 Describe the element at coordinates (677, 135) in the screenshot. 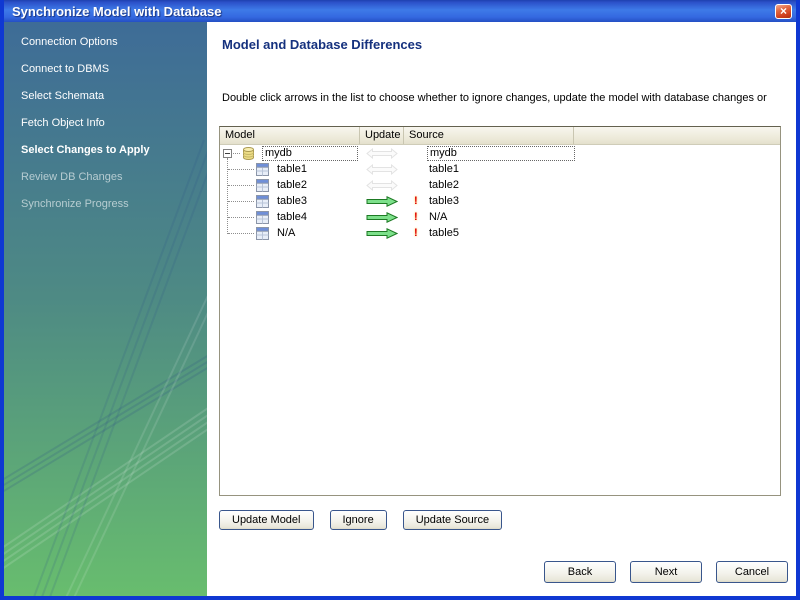

I see `column-header-filler` at that location.